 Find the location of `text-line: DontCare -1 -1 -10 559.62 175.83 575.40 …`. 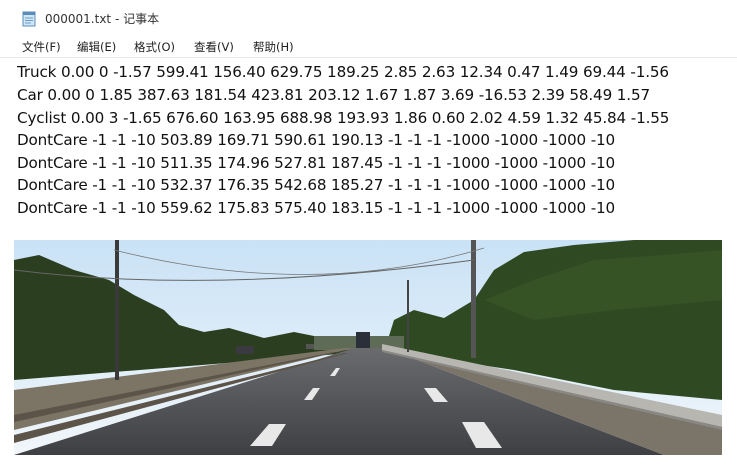

text-line: DontCare -1 -1 -10 559.62 175.83 575.40 … is located at coordinates (316, 208).